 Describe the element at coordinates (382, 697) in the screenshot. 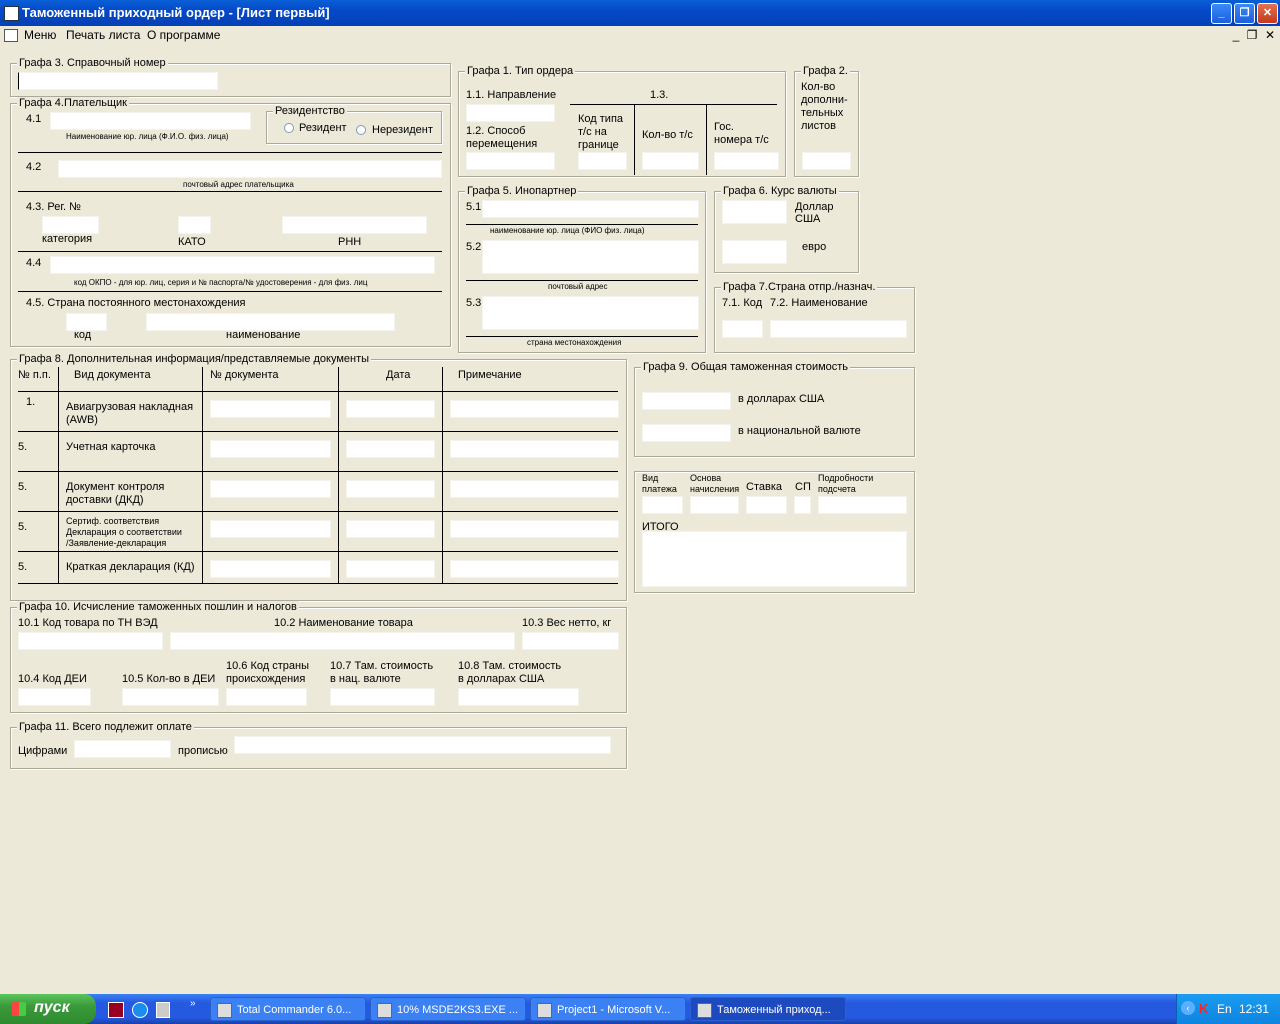

I see `value-national-input` at that location.